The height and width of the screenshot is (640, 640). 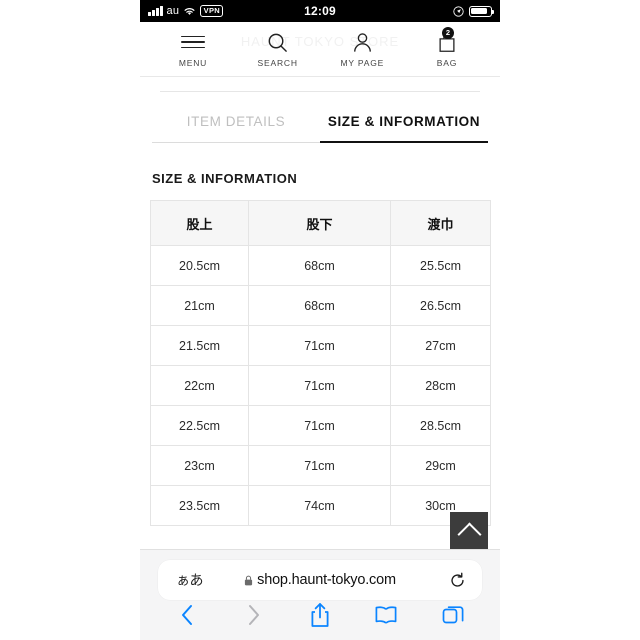 What do you see at coordinates (199, 385) in the screenshot?
I see `table-cell: 22cm` at bounding box center [199, 385].